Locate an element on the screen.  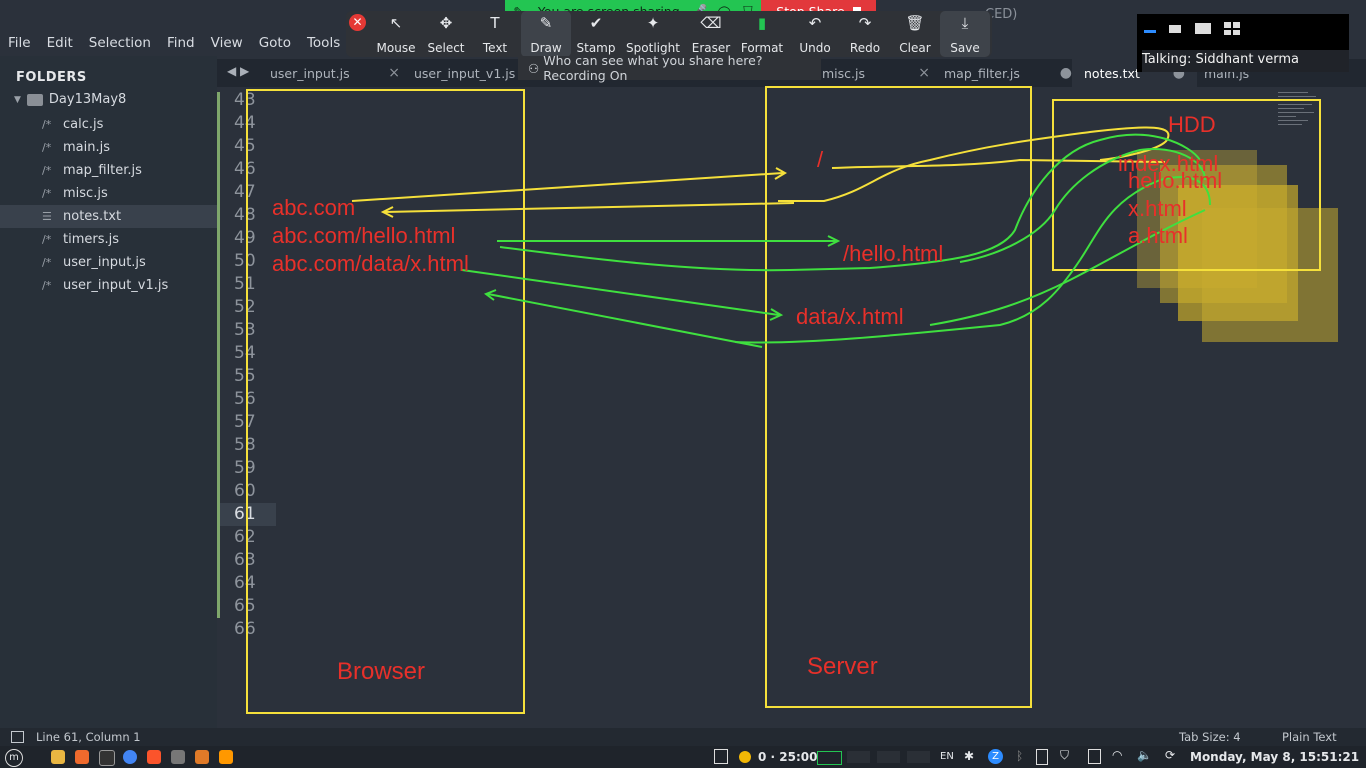
tab-label: user_input_v1.js is located at coordinates (465, 73).